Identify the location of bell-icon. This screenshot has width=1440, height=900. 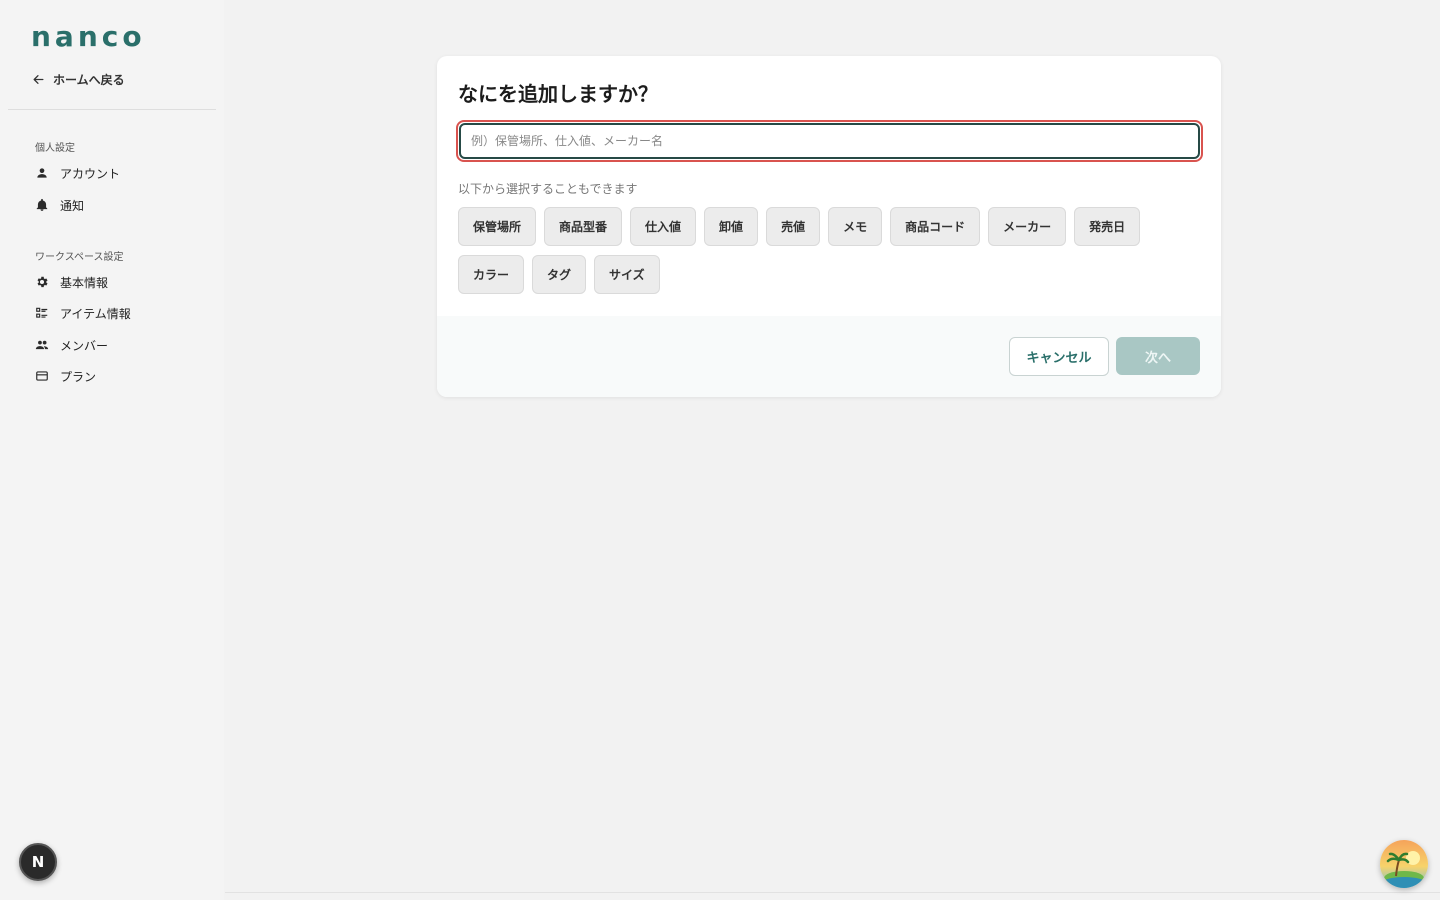
(42, 204).